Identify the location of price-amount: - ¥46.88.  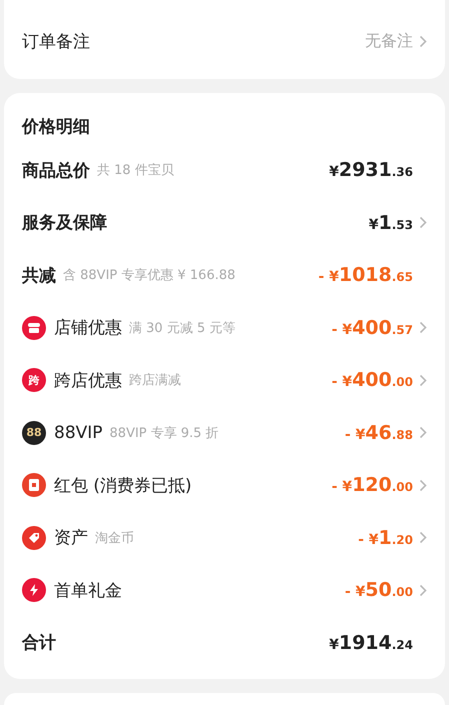
(378, 433).